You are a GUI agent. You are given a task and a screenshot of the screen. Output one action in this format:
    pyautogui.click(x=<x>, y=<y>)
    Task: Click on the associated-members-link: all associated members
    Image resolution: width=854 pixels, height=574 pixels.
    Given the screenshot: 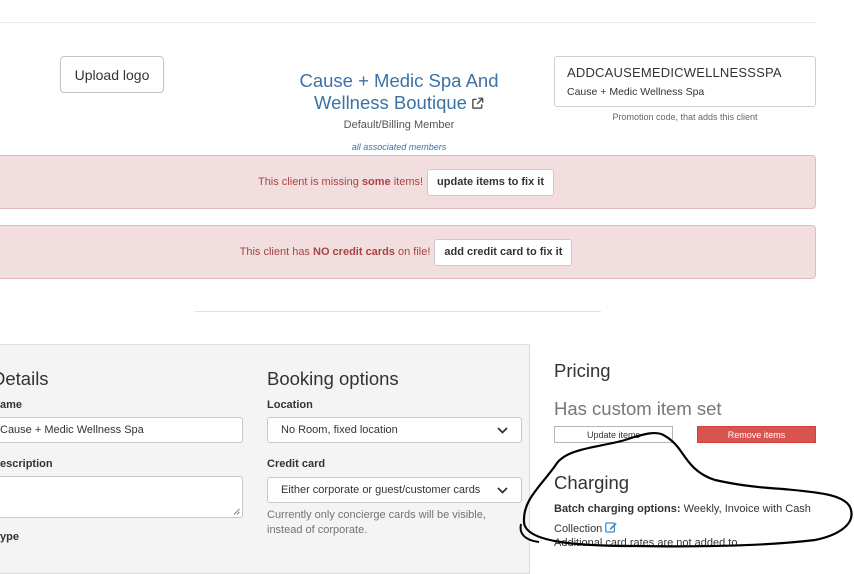 What is the action you would take?
    pyautogui.click(x=399, y=147)
    